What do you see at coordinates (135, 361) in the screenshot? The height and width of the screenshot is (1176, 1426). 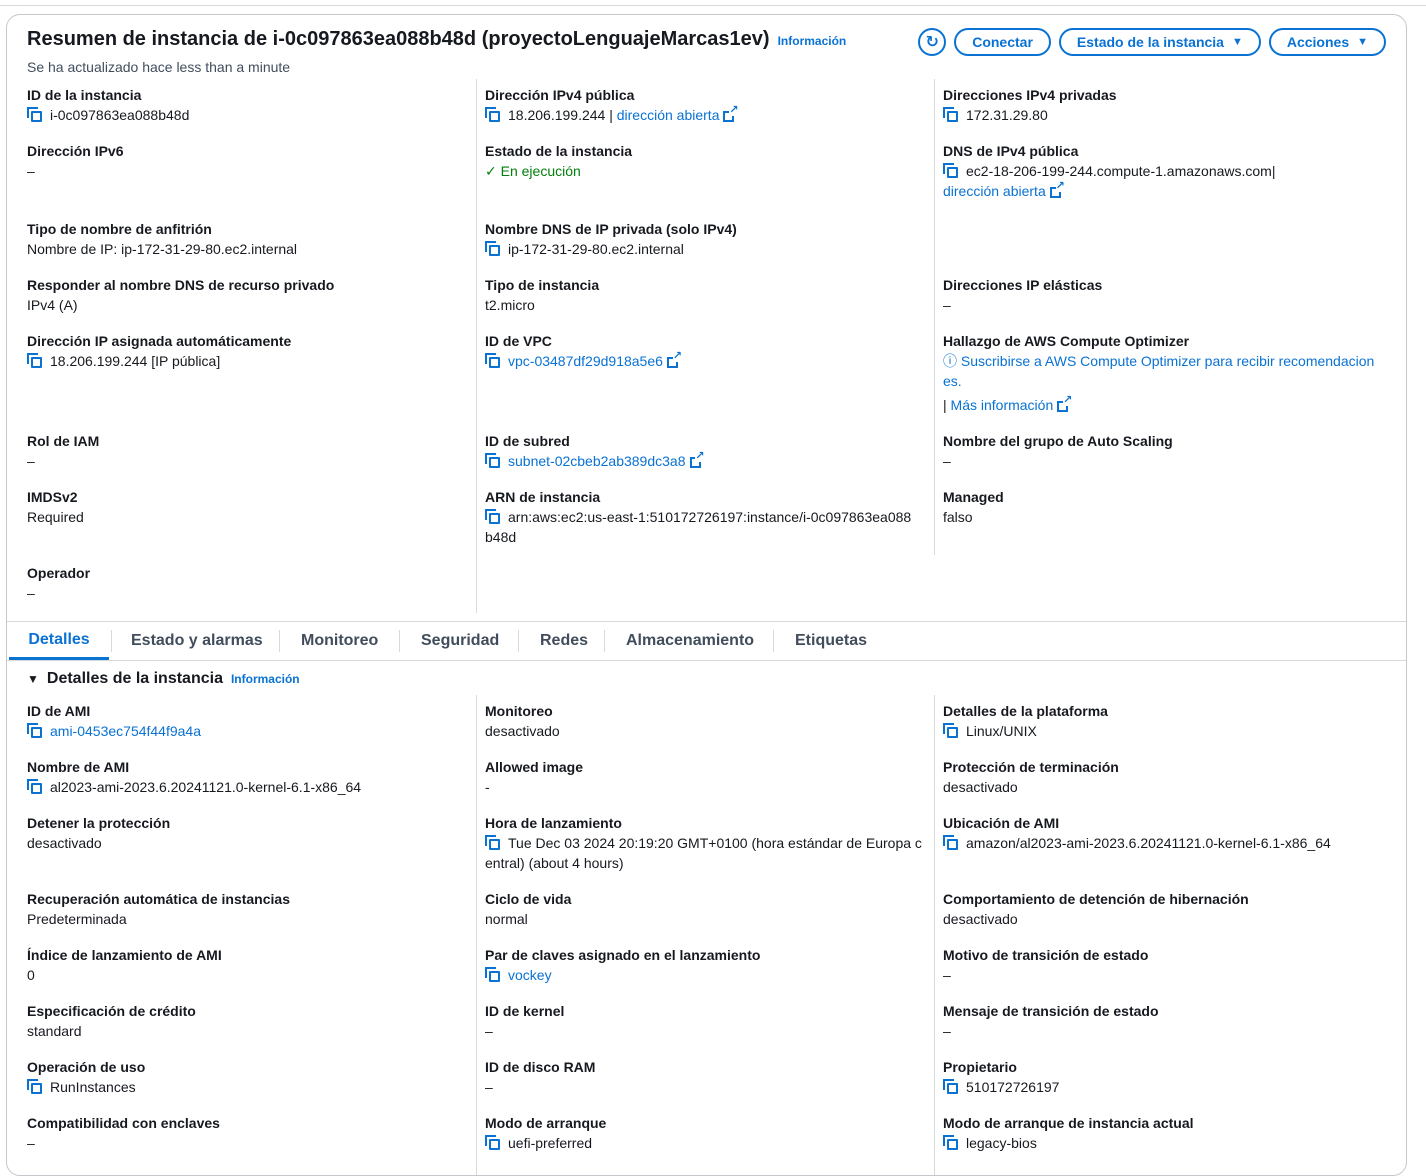 I see `auto-ip-value: 18.206.199.244 [IP pública]` at bounding box center [135, 361].